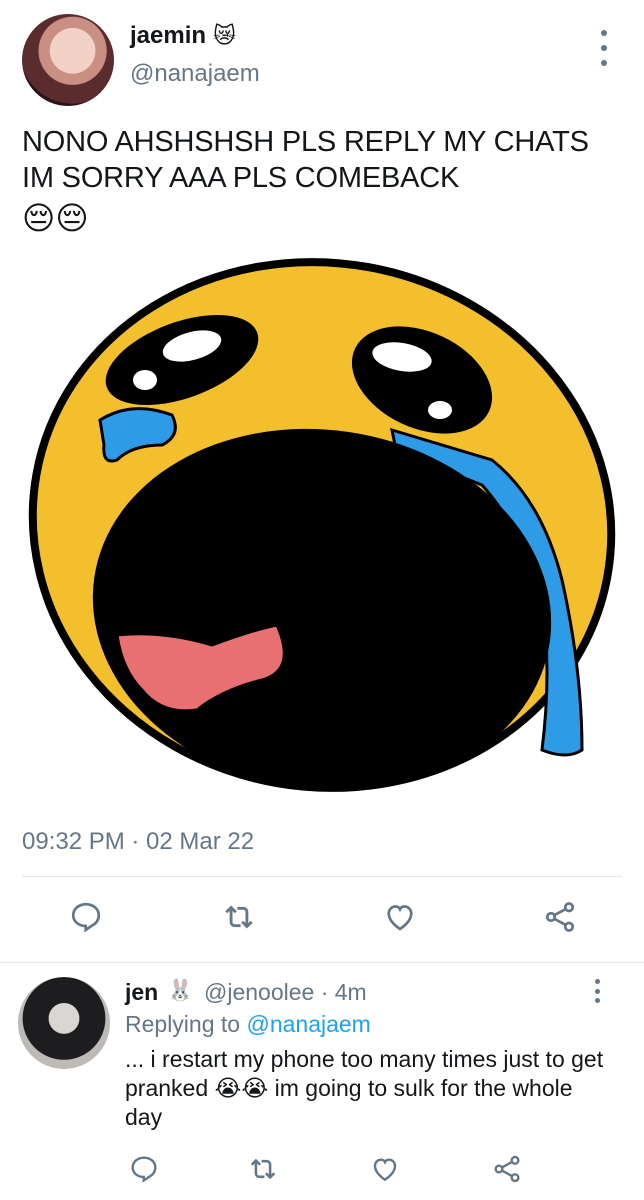  I want to click on reply-avatar, so click(64, 1023).